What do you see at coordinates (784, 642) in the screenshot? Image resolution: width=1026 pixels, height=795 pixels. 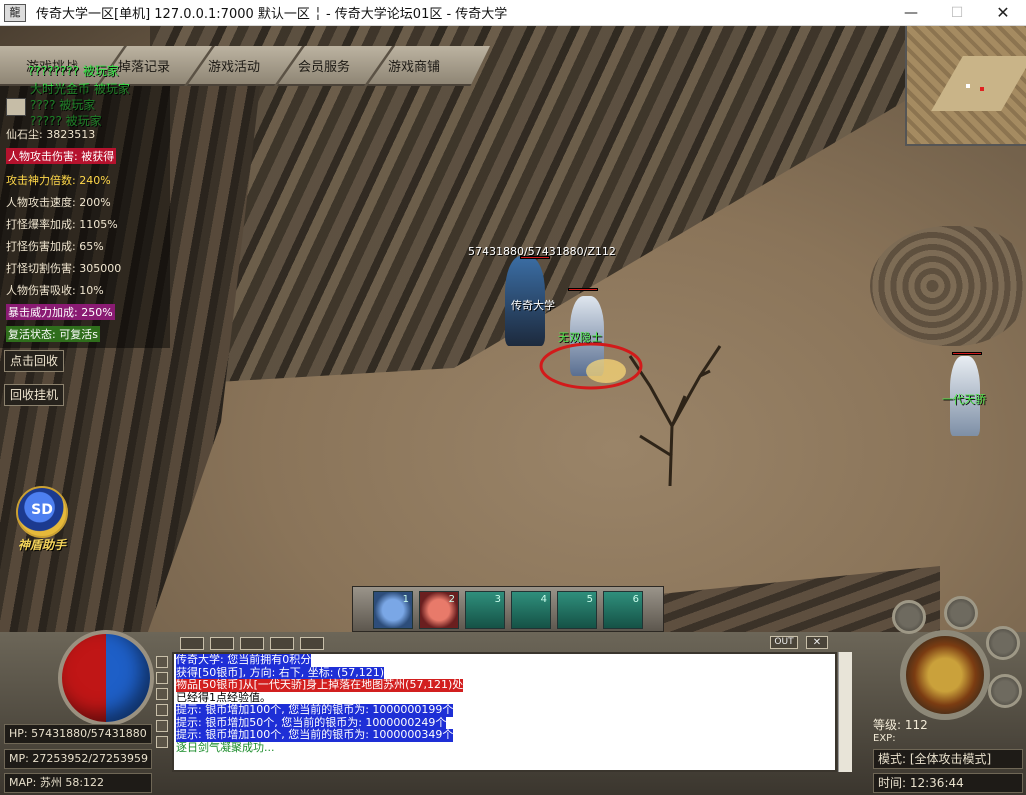 I see `chat-out-button: OUT` at bounding box center [784, 642].